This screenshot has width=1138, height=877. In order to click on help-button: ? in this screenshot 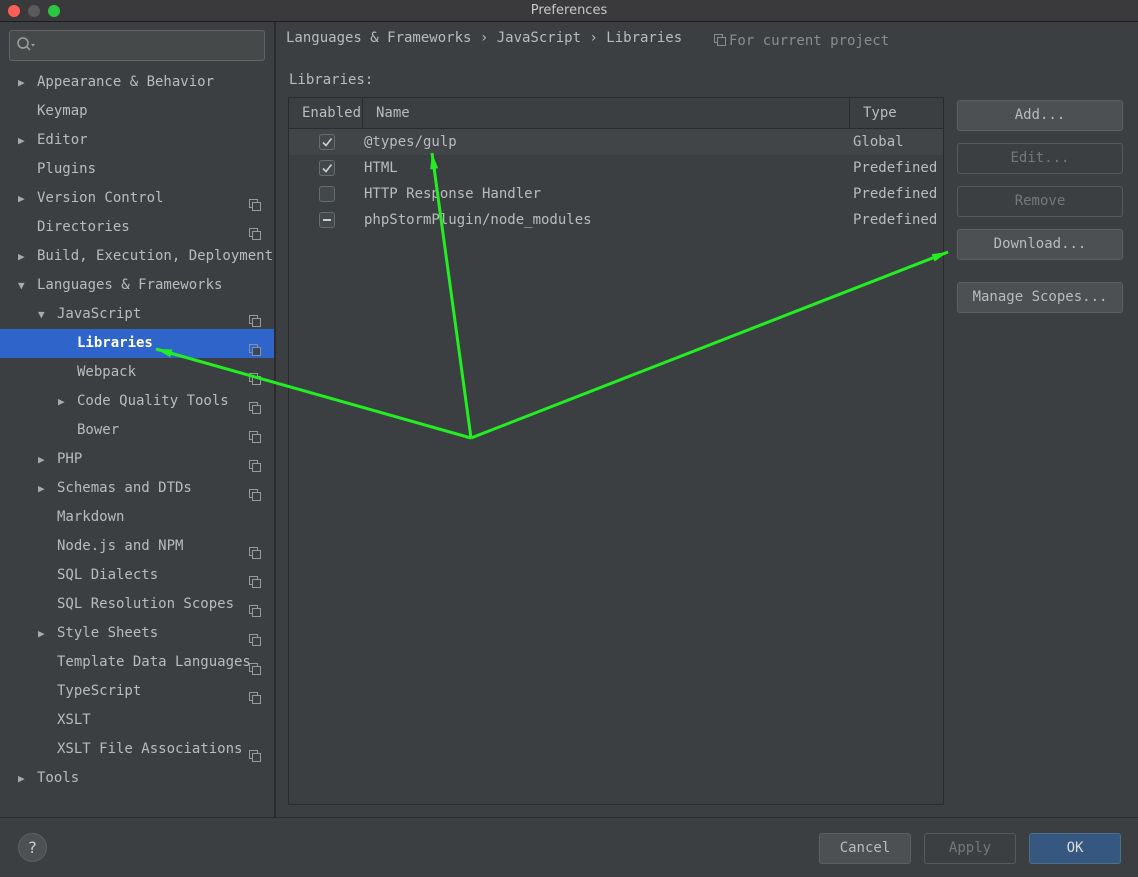, I will do `click(32, 847)`.